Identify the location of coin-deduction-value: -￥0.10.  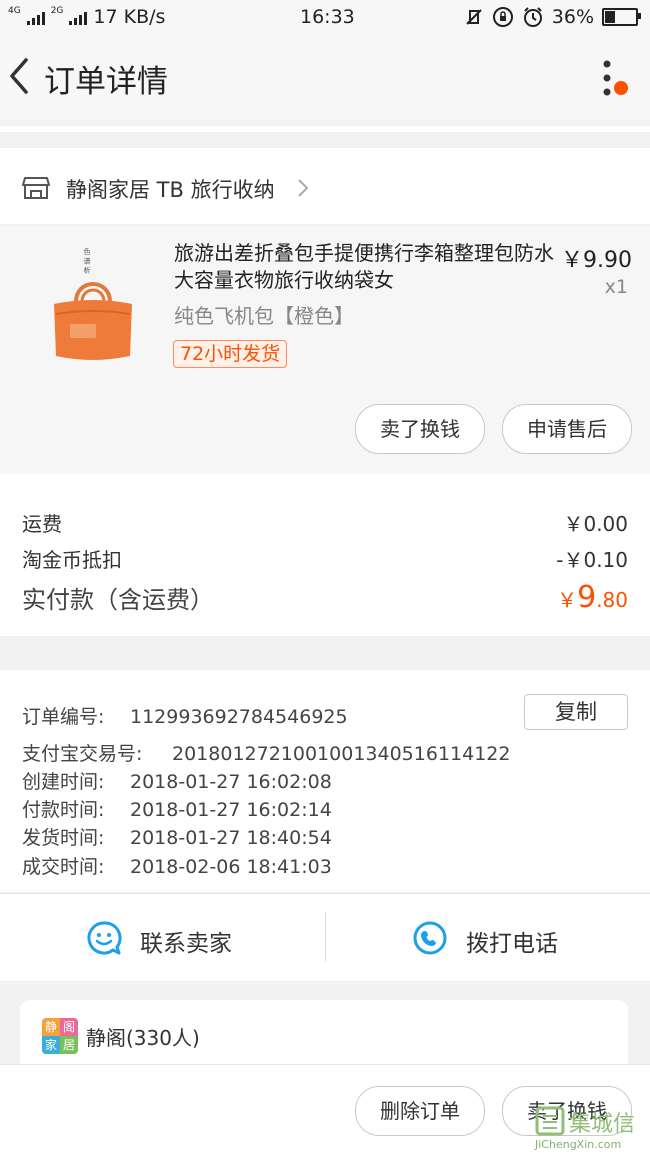
(592, 560).